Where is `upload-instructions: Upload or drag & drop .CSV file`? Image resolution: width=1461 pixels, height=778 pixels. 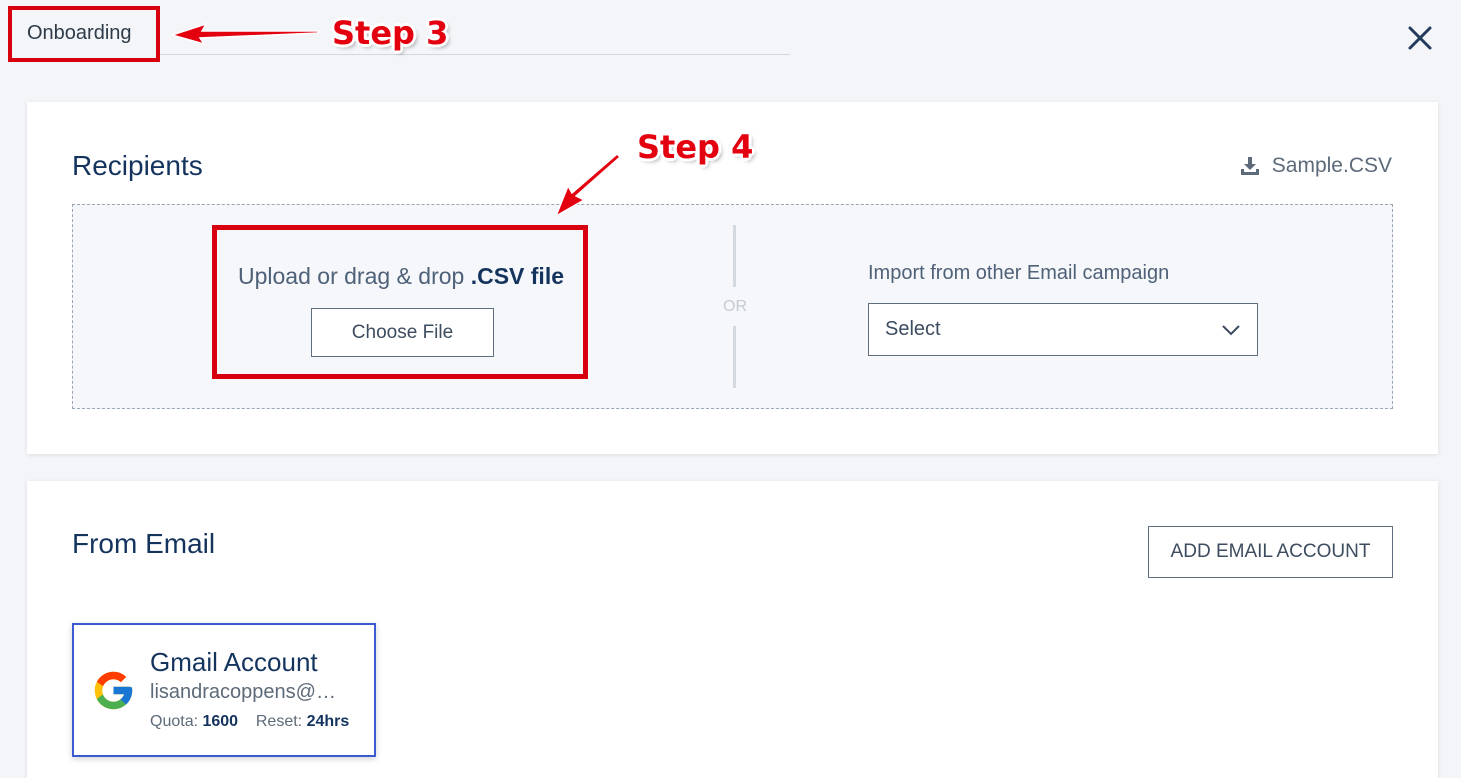 upload-instructions: Upload or drag & drop .CSV file is located at coordinates (401, 276).